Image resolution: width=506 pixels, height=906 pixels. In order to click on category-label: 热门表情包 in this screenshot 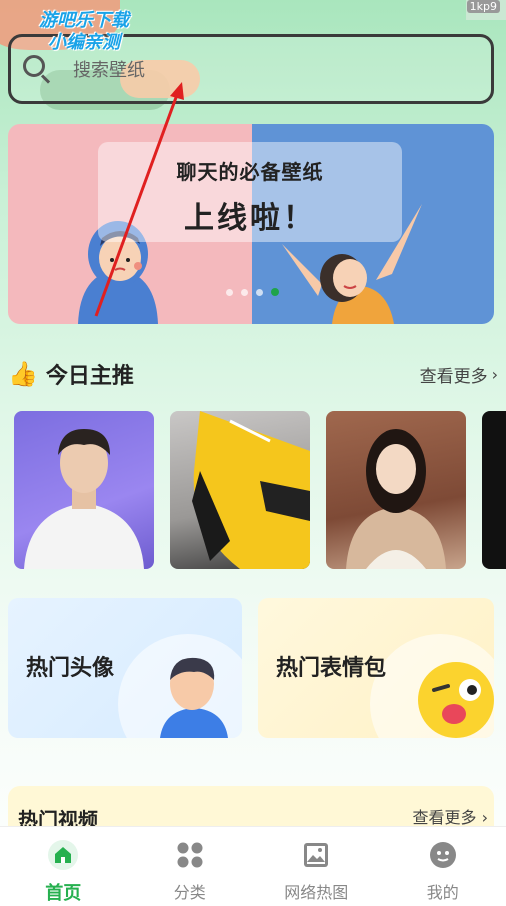, I will do `click(331, 668)`.